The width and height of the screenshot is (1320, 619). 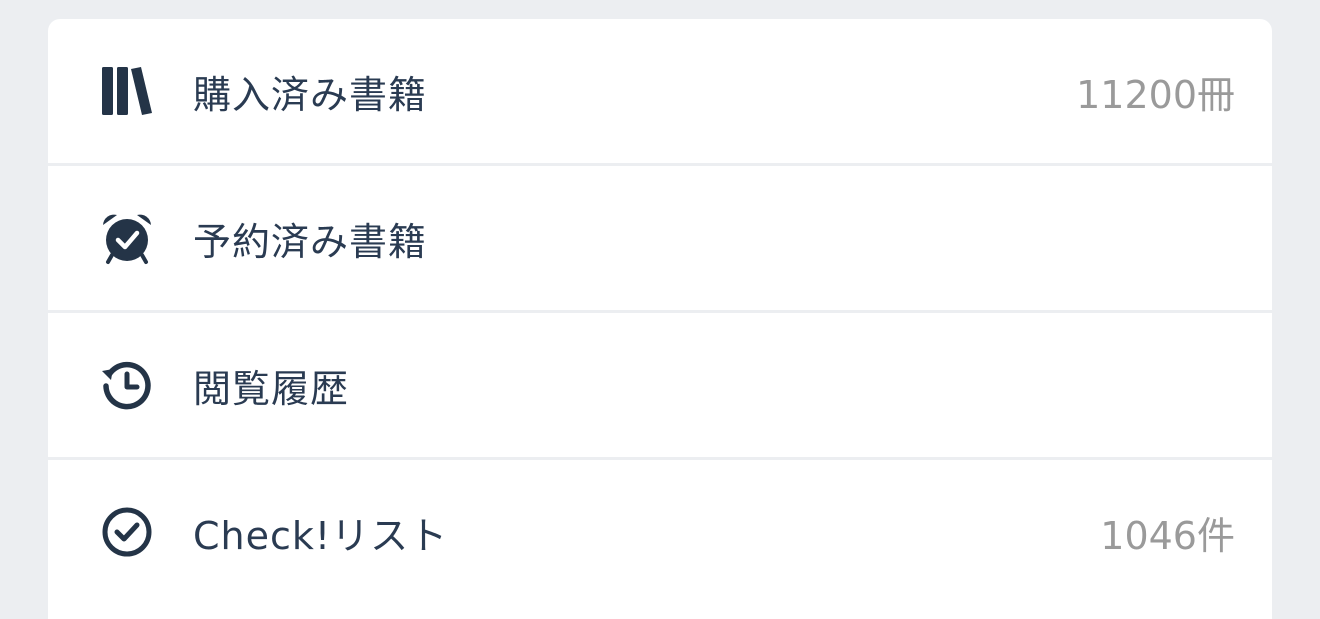 I want to click on menu-item-label: 閲覧履歴, so click(x=271, y=388).